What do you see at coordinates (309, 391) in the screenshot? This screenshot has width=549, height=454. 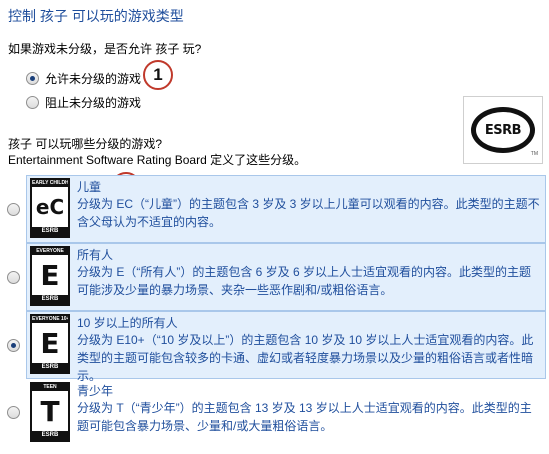 I see `rating-name: 青少年` at bounding box center [309, 391].